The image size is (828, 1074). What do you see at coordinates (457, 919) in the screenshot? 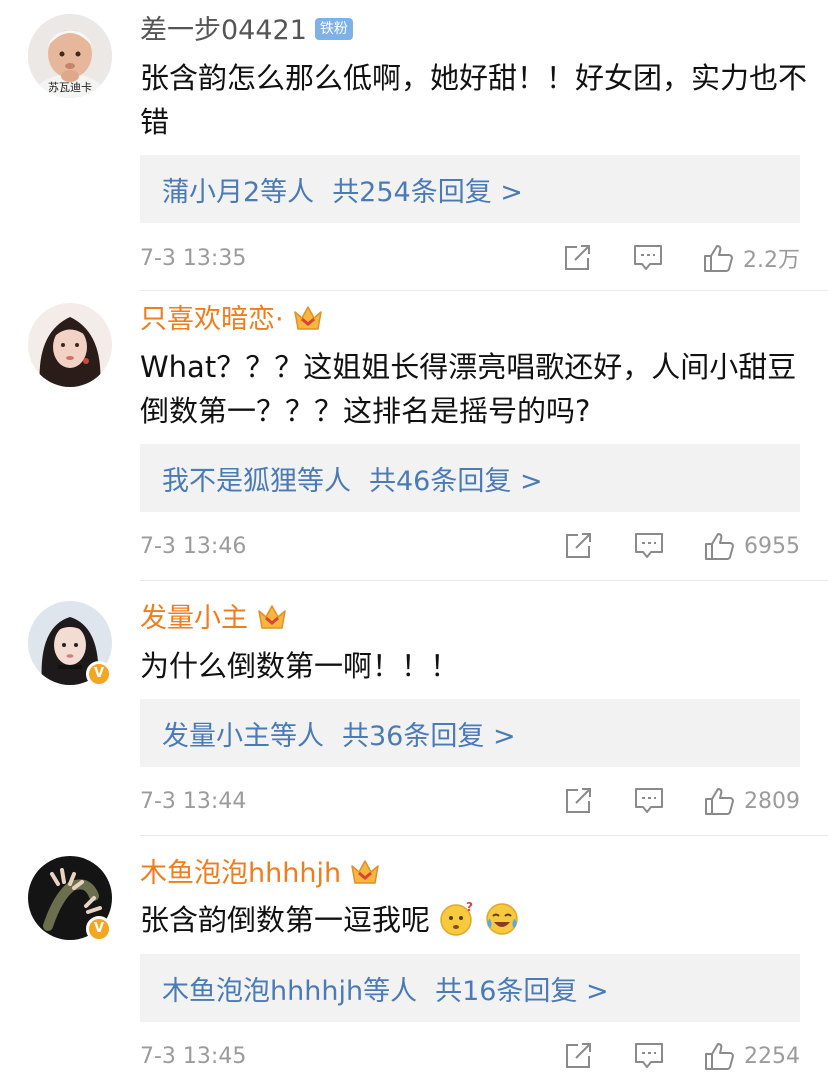
I see `confused-emoji-icon: ?` at bounding box center [457, 919].